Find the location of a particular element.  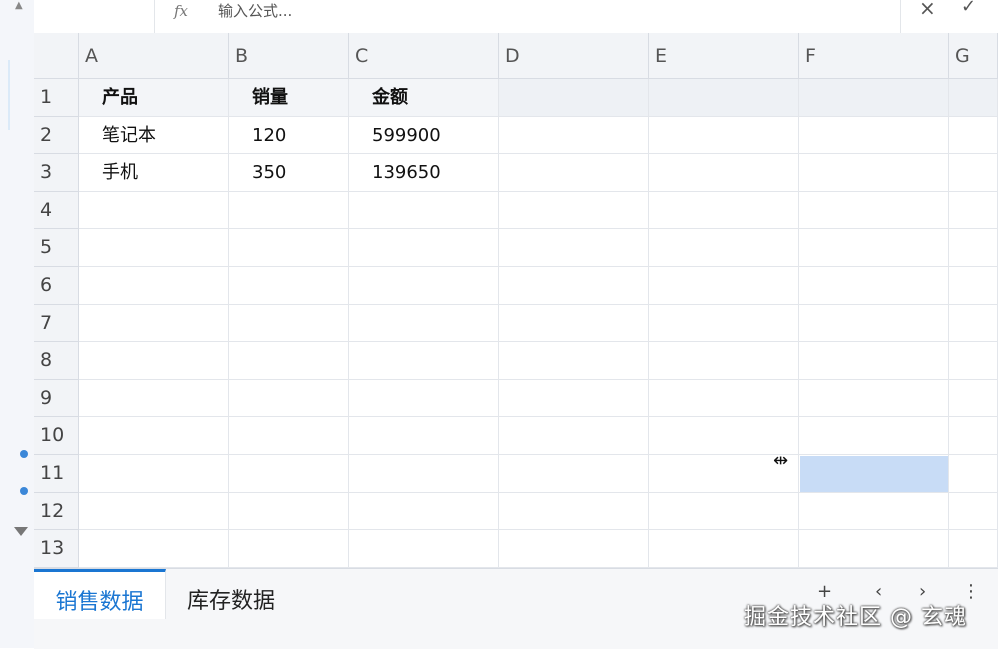

cell-G10 is located at coordinates (973, 436).